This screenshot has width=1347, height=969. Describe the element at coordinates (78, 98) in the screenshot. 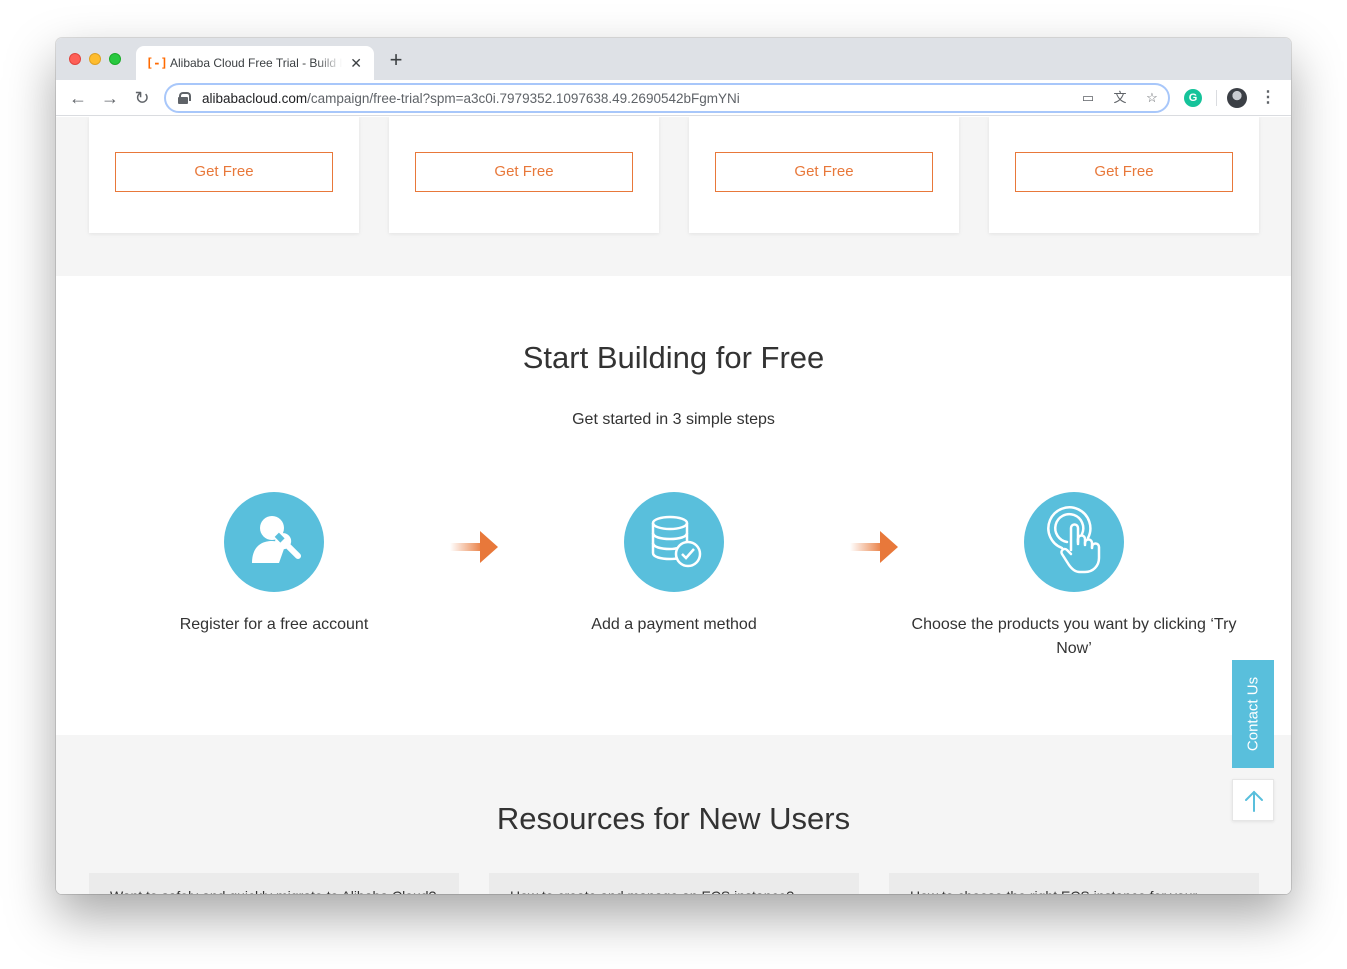

I see `back-arrow-icon: ←` at that location.